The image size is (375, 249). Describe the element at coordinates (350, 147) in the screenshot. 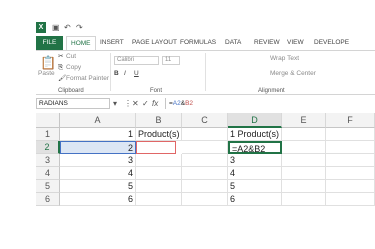

I see `cell-f2` at that location.